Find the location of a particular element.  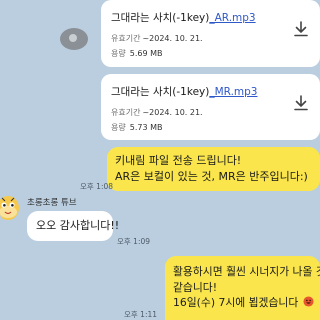

message-line-with-emoji: 16일(수) 7시에 뵙겠습니다 is located at coordinates (243, 303).